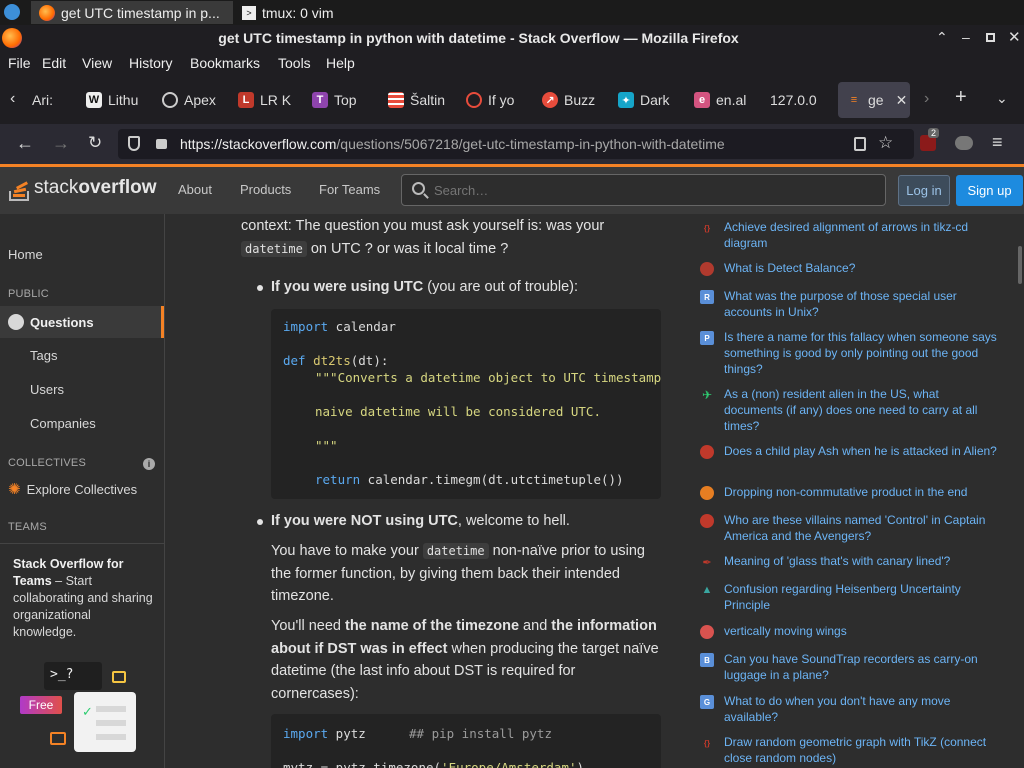  Describe the element at coordinates (294, 63) in the screenshot. I see `menu-tools: Tools` at that location.